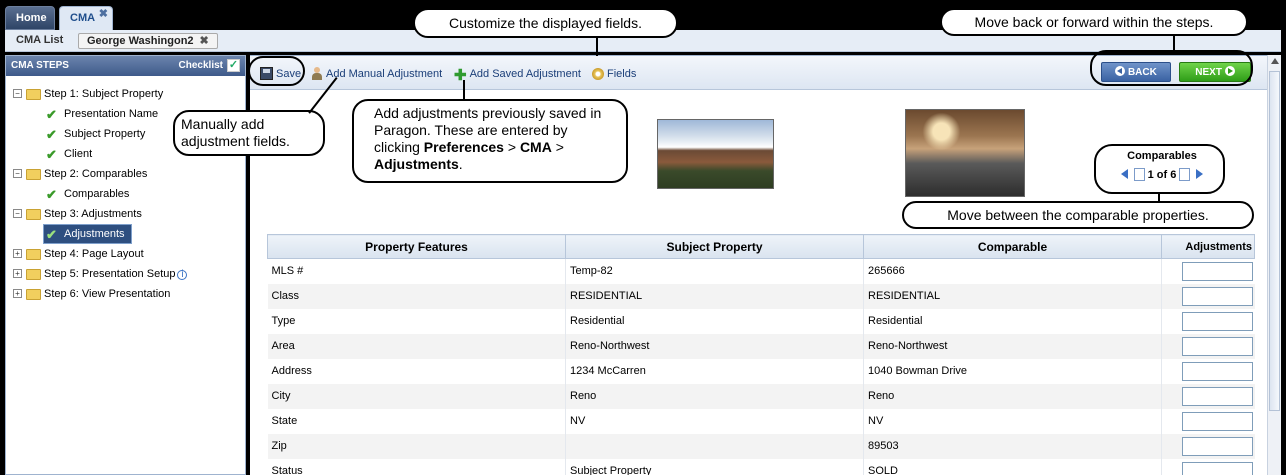 This screenshot has width=1286, height=475. Describe the element at coordinates (125, 194) in the screenshot. I see `tree-item-comparables: ✔ Comparables` at that location.